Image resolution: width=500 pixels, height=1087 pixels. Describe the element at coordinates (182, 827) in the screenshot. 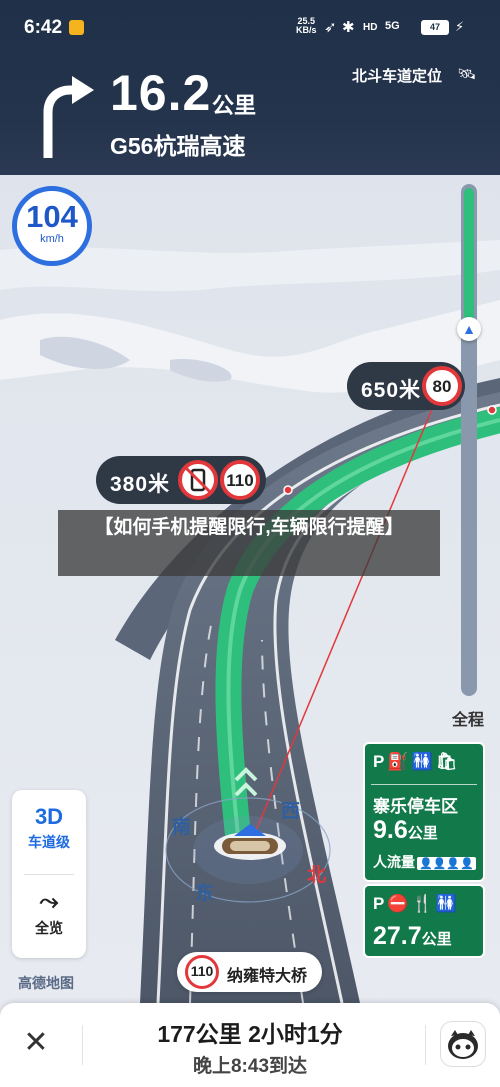

I see `compass-south: 南` at that location.